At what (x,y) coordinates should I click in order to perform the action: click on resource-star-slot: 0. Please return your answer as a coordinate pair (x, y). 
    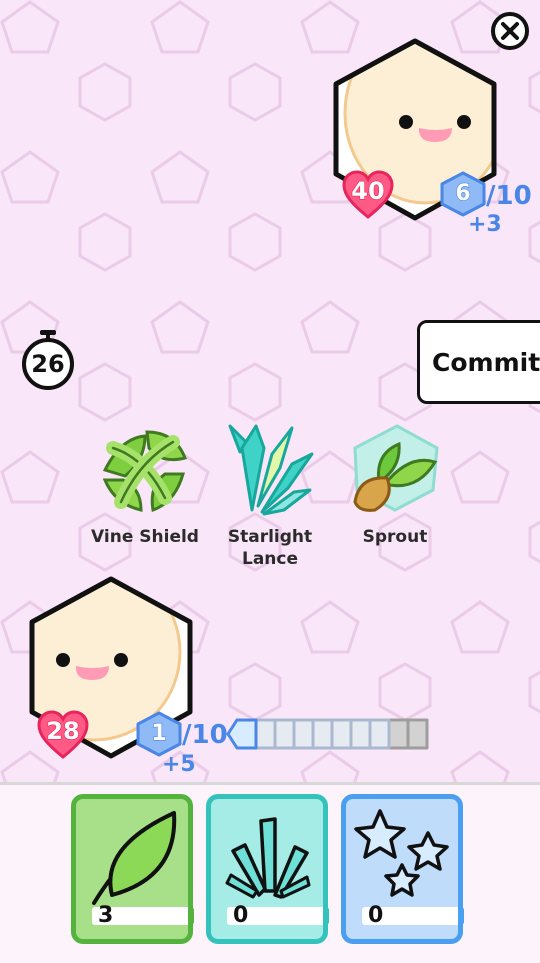
    Looking at the image, I should click on (402, 869).